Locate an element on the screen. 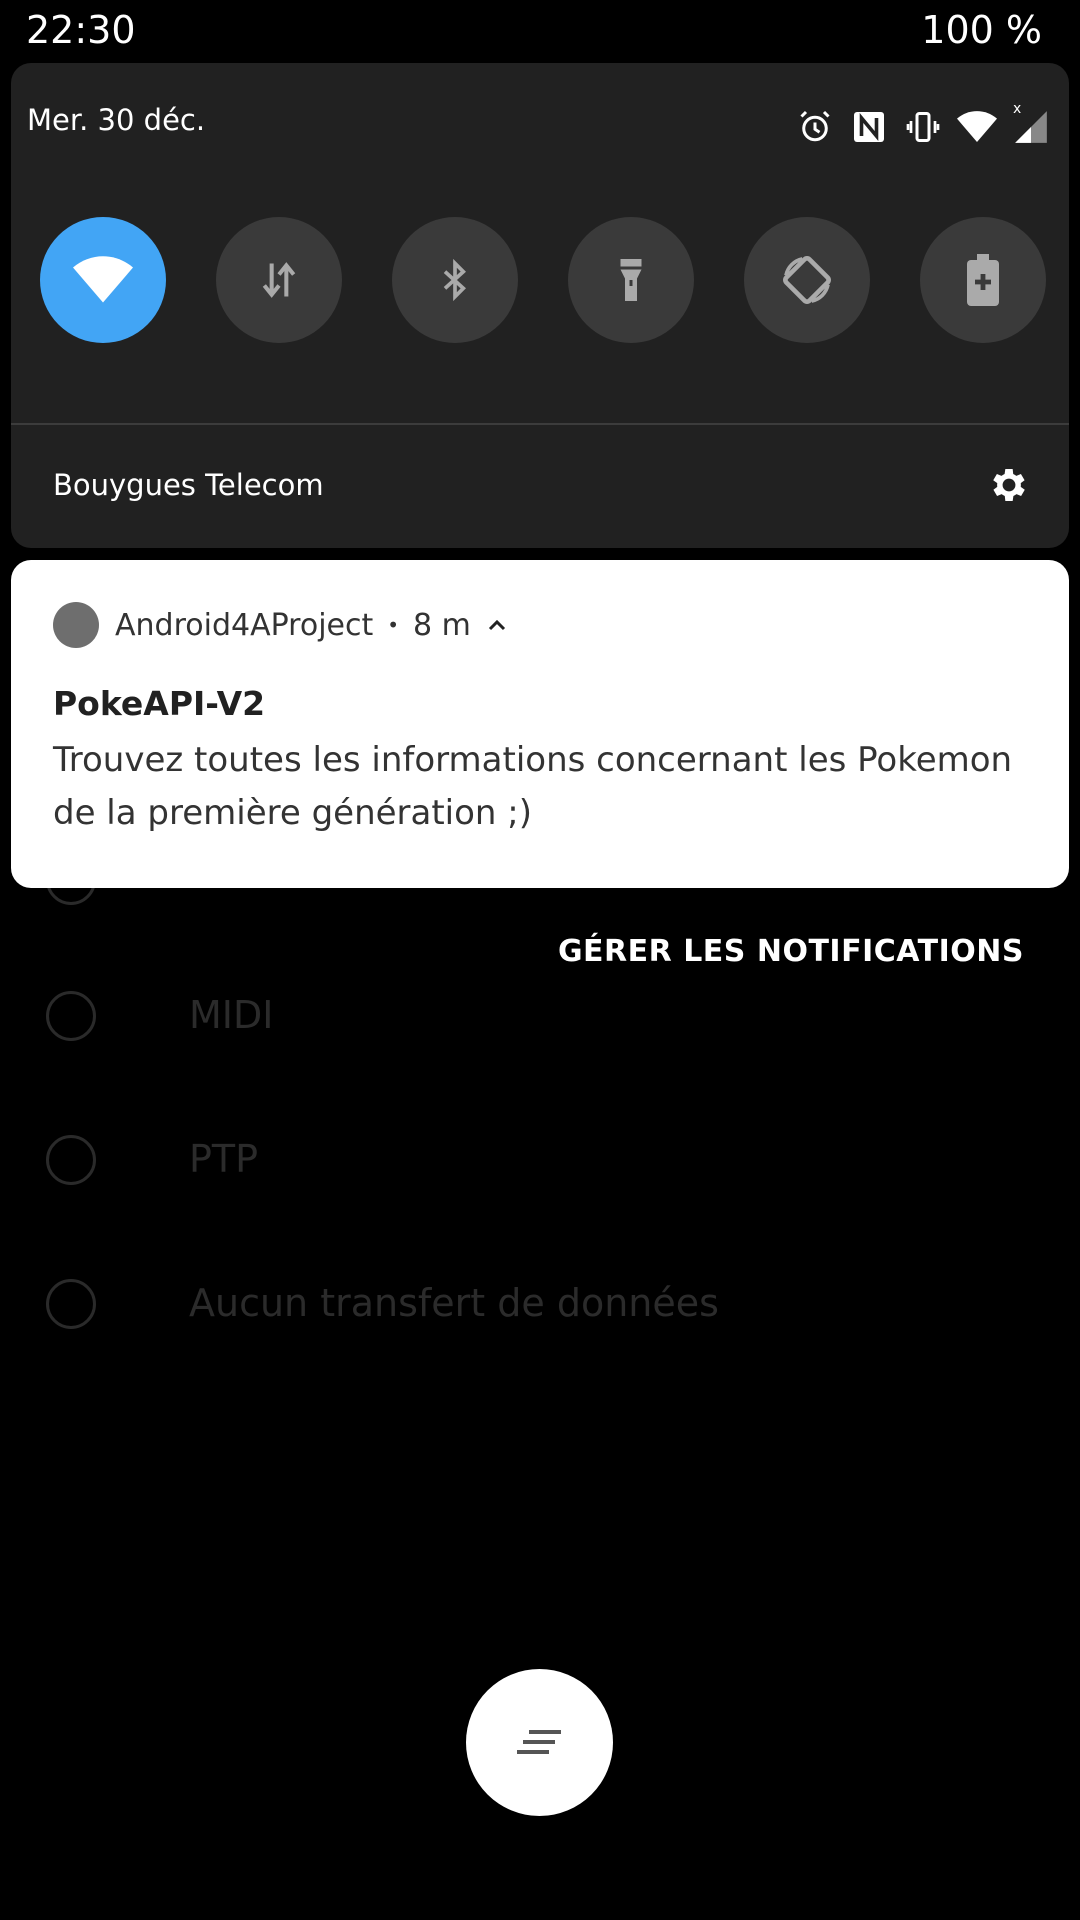  tile-wifi is located at coordinates (103, 280).